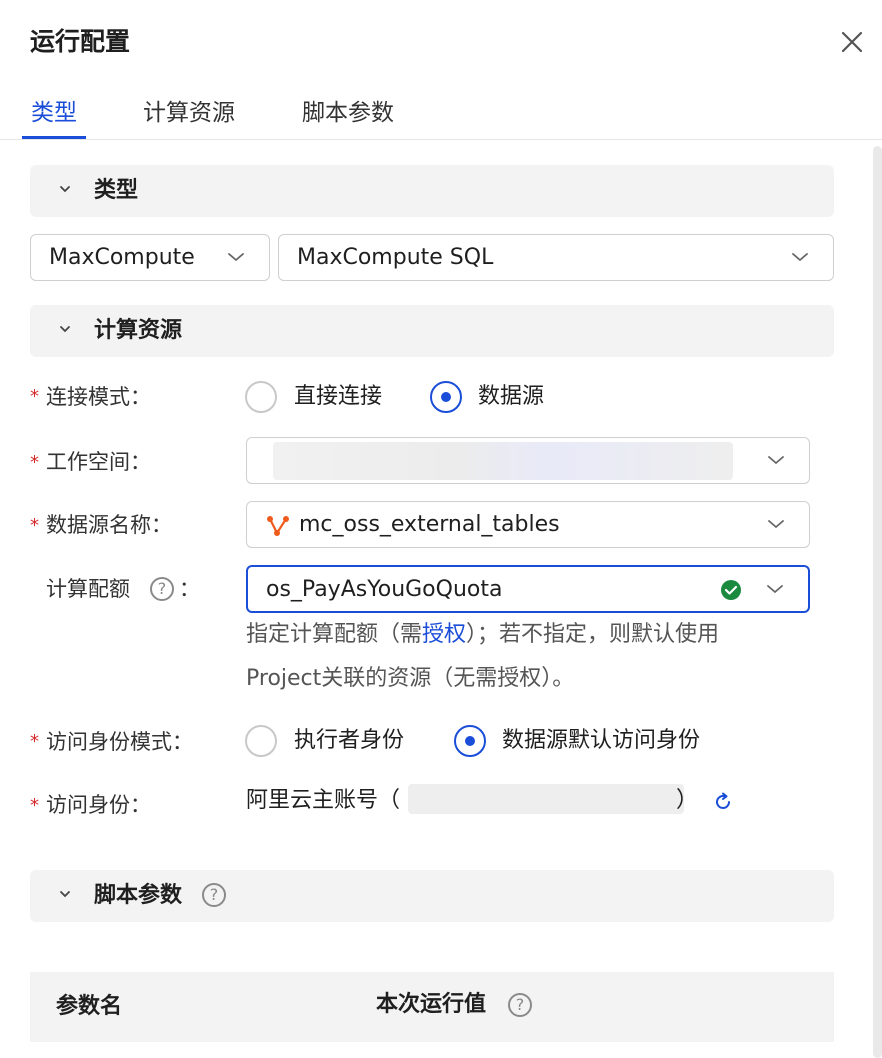 The height and width of the screenshot is (1058, 882). I want to click on datasource-name-select: mc_oss_external_tables, so click(528, 524).